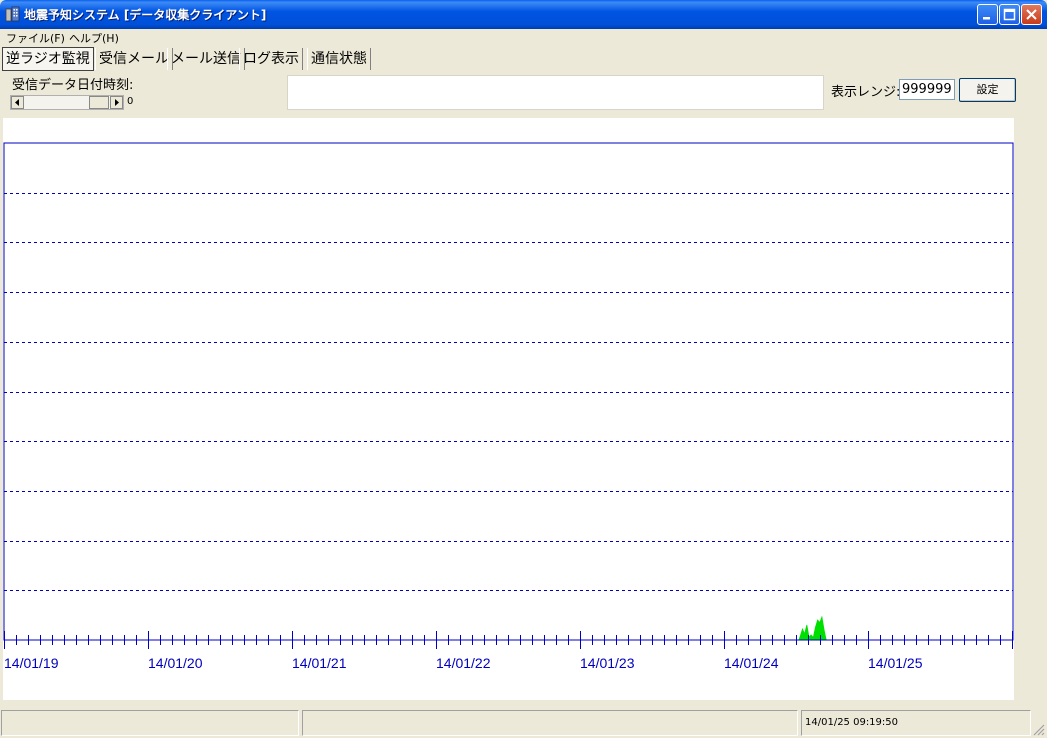  Describe the element at coordinates (134, 59) in the screenshot. I see `tab-received-mail: 受信メール` at that location.